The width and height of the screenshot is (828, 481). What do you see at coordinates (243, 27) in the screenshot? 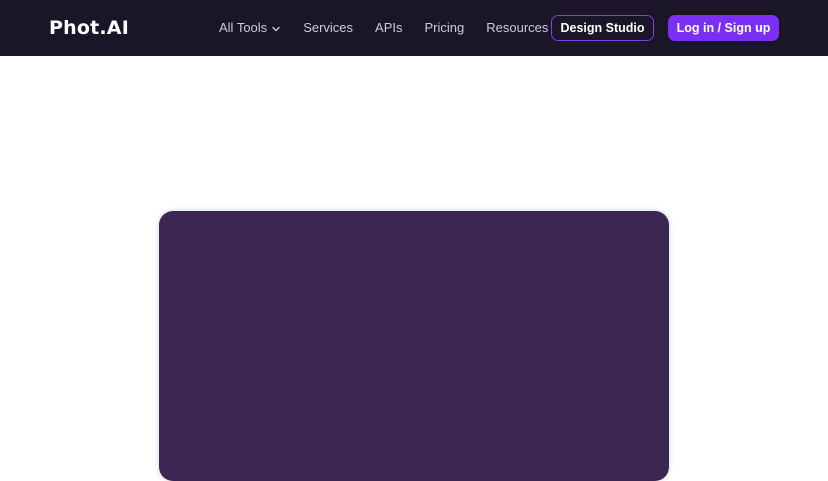
I see `nav-item-label: All Tools` at bounding box center [243, 27].